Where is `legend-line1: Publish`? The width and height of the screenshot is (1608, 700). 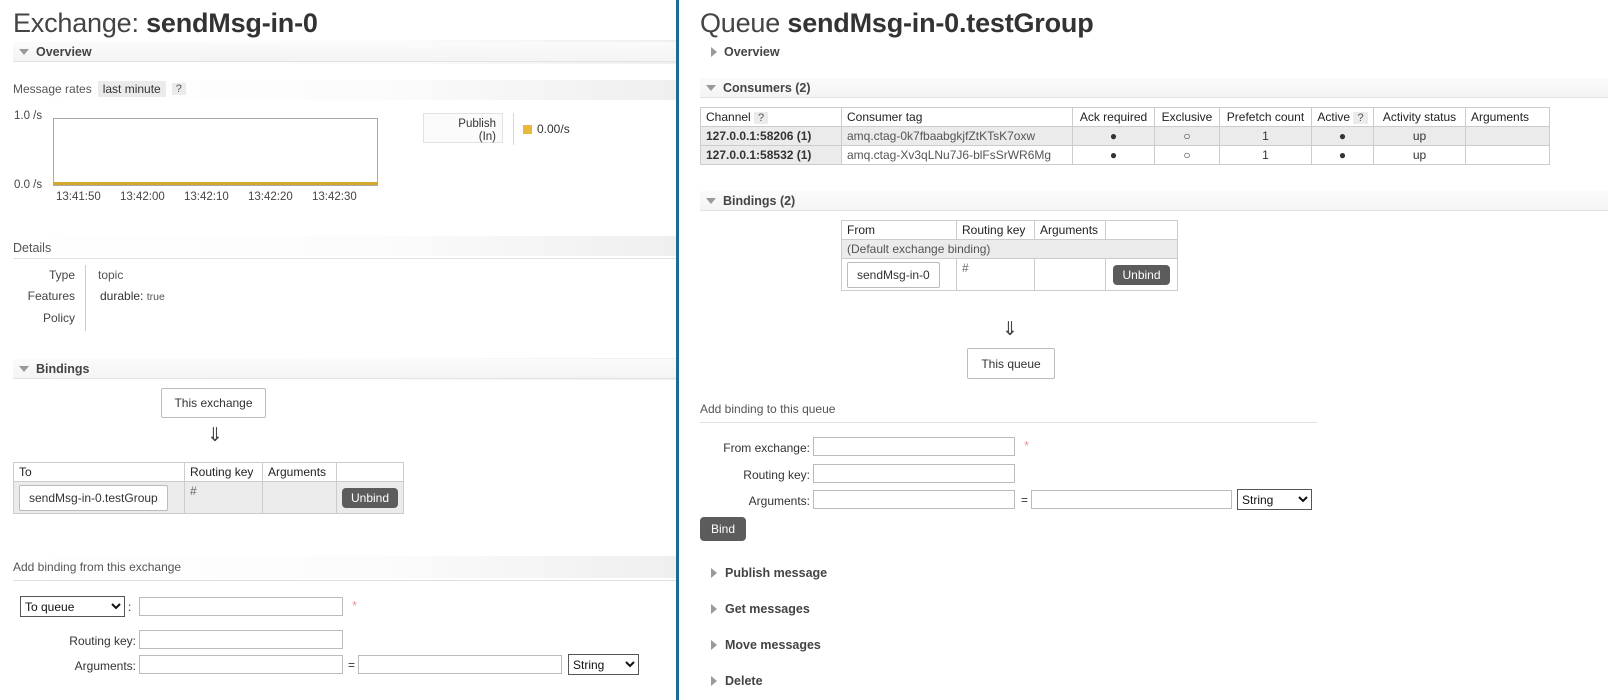
legend-line1: Publish is located at coordinates (477, 124).